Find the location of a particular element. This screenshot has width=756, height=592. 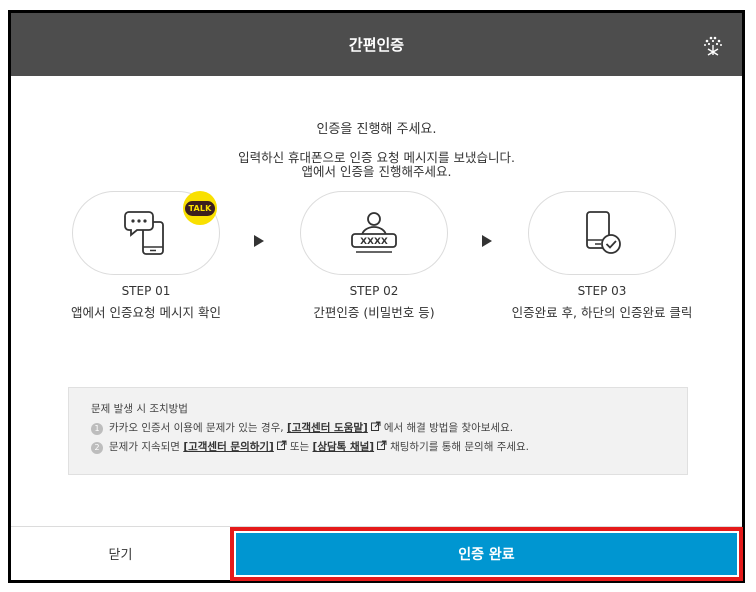

step-2-card: XXXX is located at coordinates (374, 233).